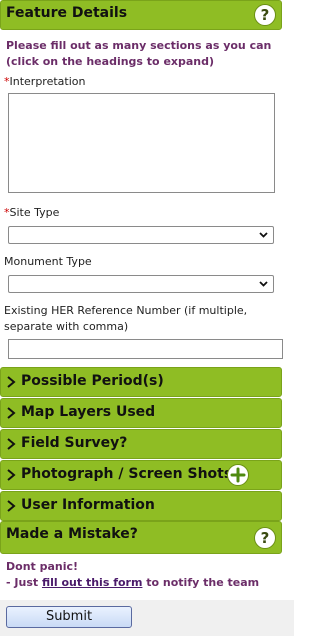  Describe the element at coordinates (47, 81) in the screenshot. I see `interpretation-label-text: Interpretation` at that location.